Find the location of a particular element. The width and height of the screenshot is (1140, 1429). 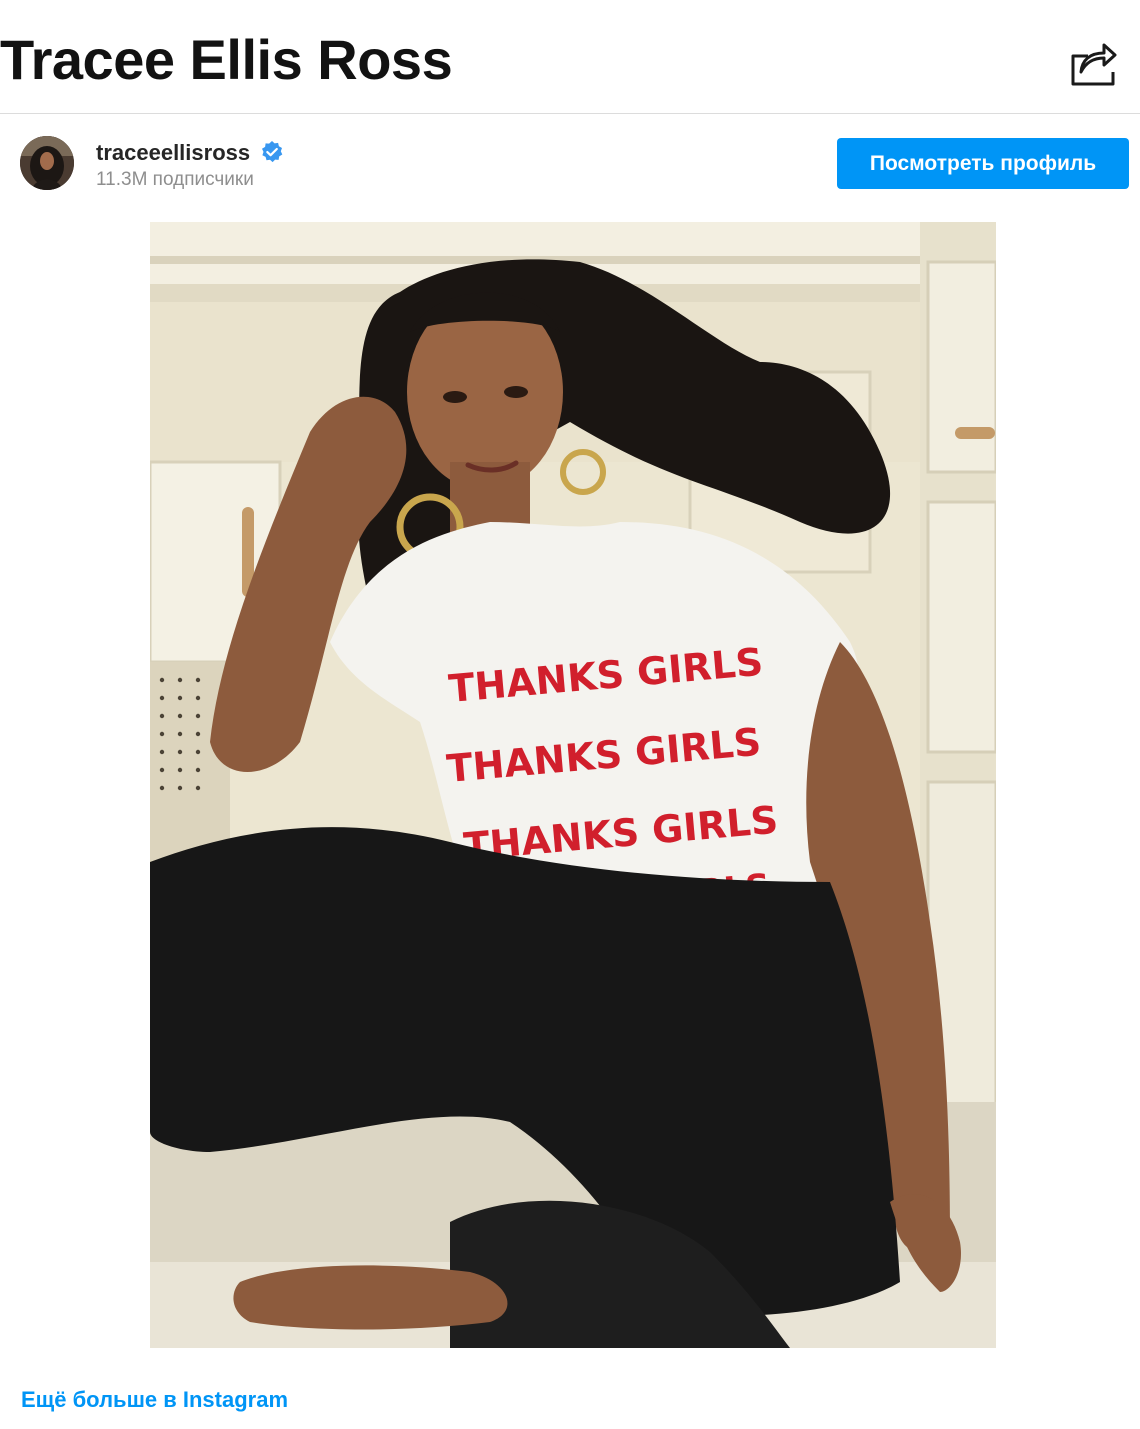

page-title: Tracee Ellis Ross is located at coordinates (226, 59).